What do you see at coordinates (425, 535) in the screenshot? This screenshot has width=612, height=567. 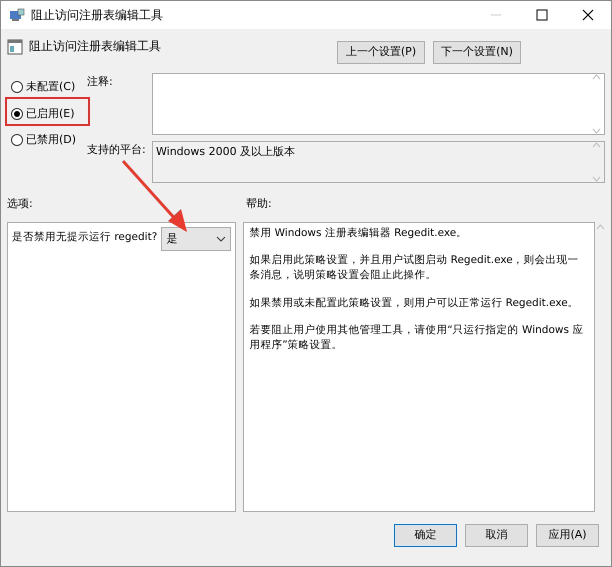 I see `dialog-button: 确定` at bounding box center [425, 535].